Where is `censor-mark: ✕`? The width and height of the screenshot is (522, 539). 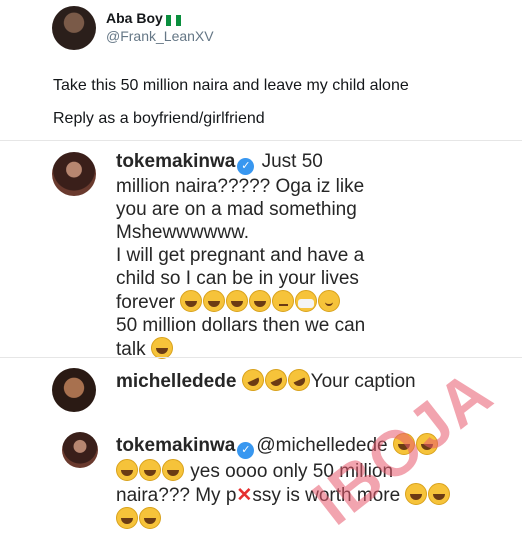
censor-mark: ✕ is located at coordinates (244, 495).